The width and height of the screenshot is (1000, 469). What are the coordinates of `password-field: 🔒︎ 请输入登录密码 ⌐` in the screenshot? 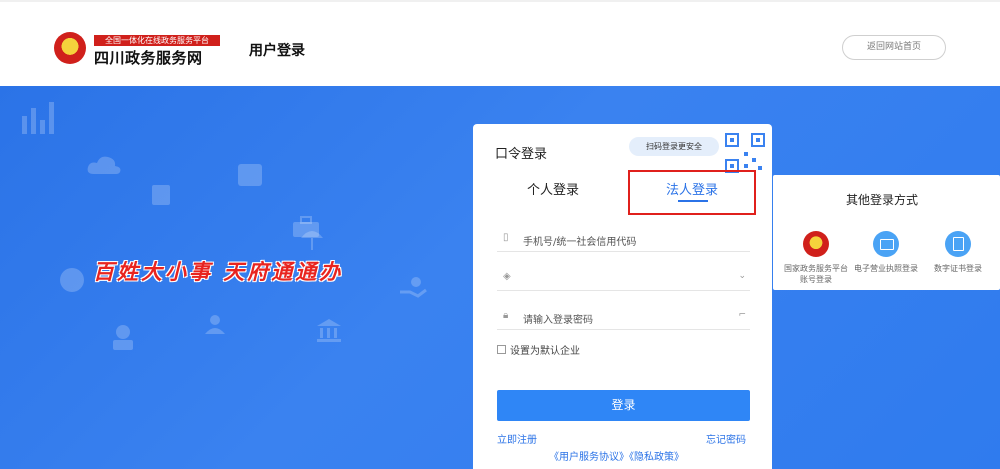 It's located at (623, 317).